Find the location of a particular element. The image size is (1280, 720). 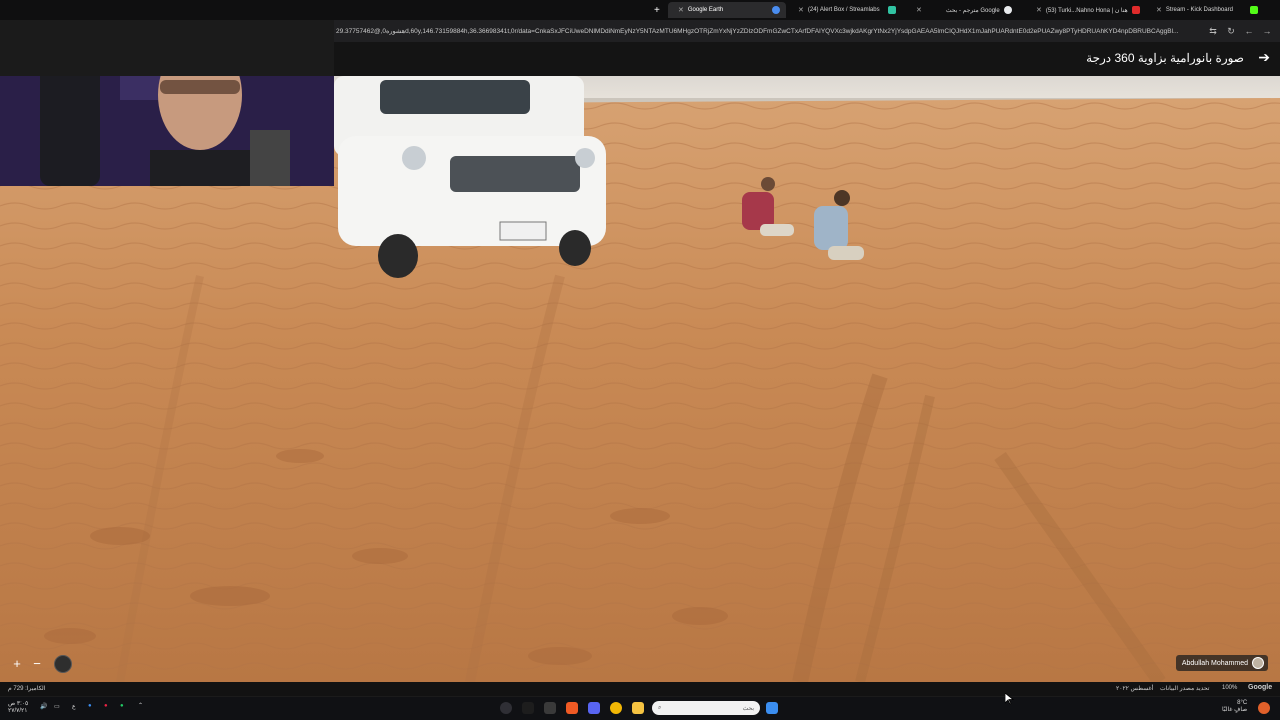

back-icon: ← is located at coordinates (1249, 31).